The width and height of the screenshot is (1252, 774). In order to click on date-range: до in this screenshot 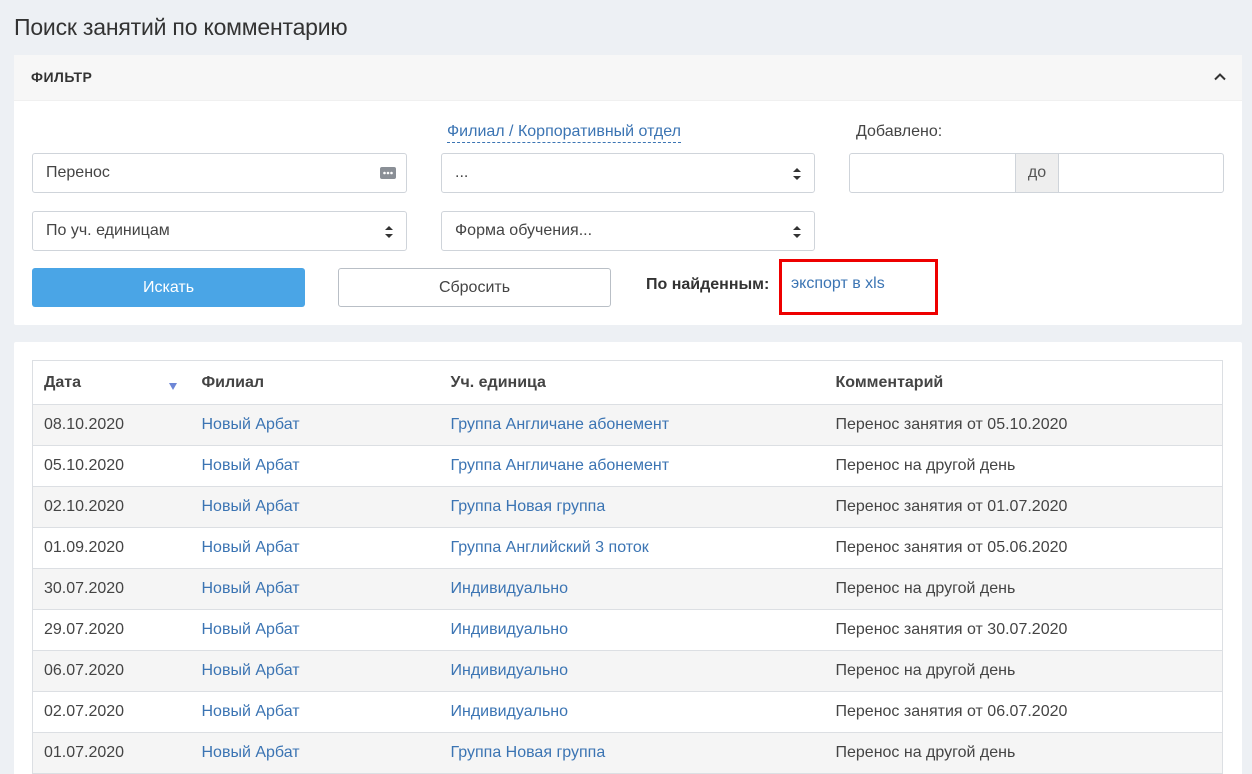, I will do `click(1036, 173)`.